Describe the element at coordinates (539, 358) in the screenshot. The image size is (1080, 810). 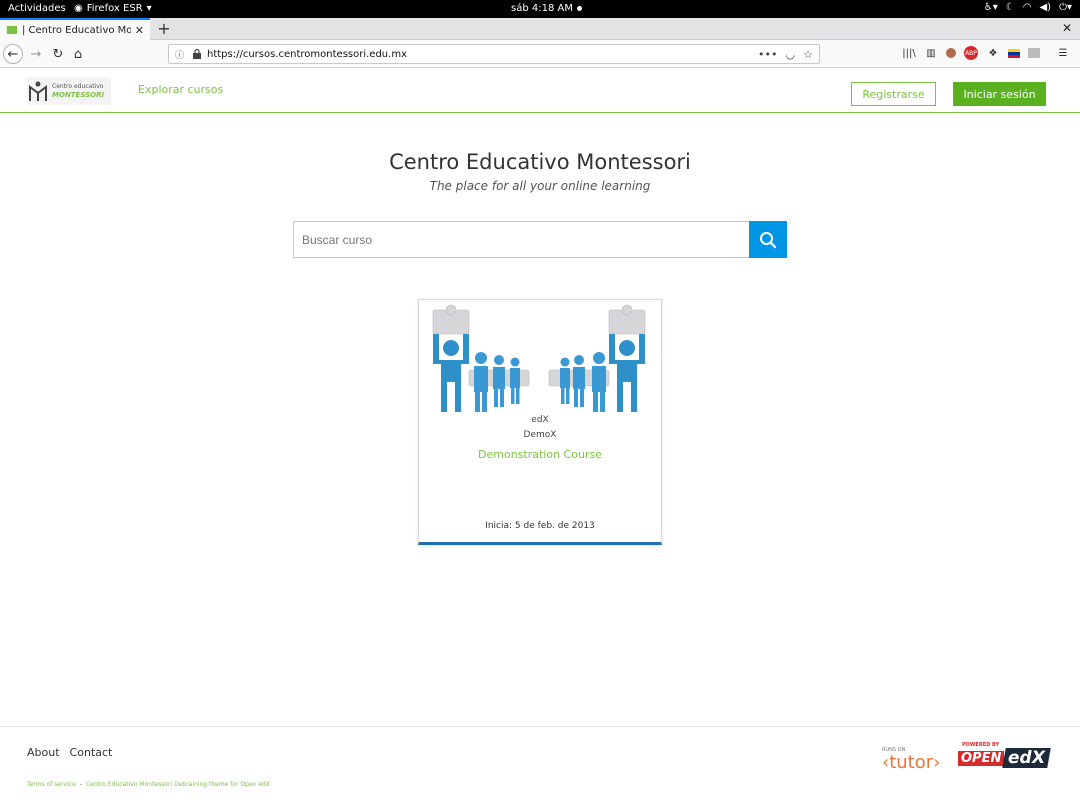
I see `course-image` at that location.